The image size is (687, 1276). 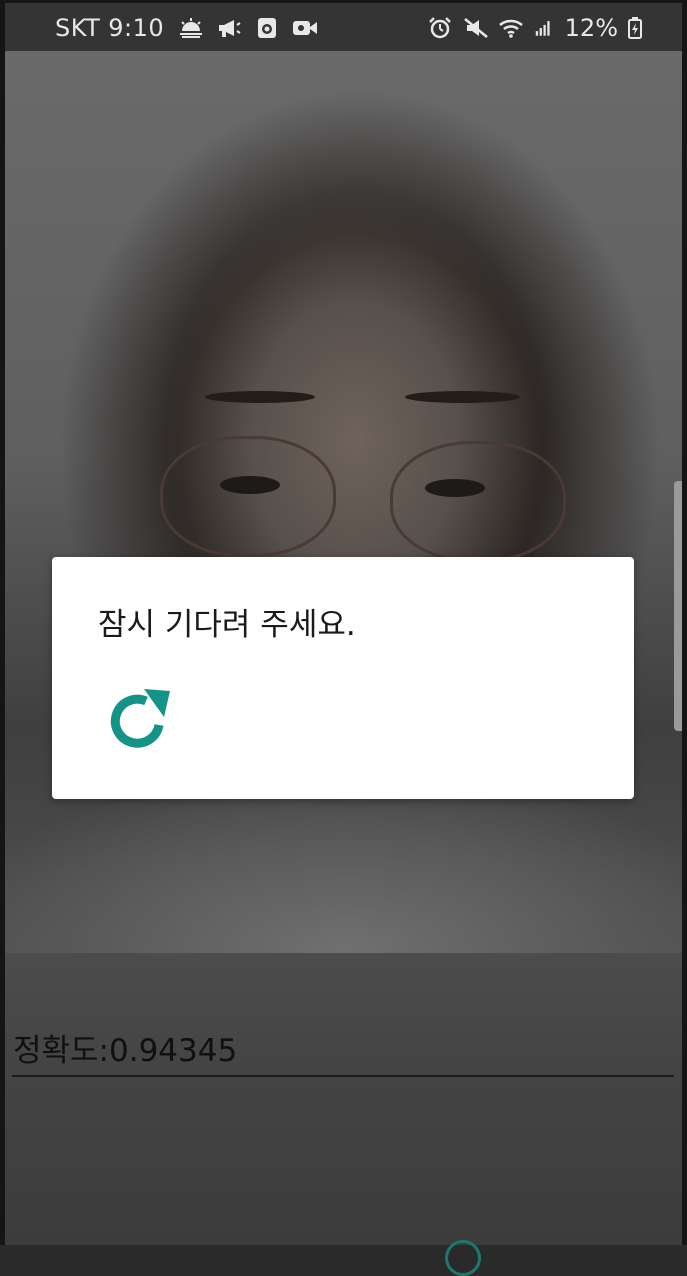 I want to click on signal-icon, so click(x=542, y=28).